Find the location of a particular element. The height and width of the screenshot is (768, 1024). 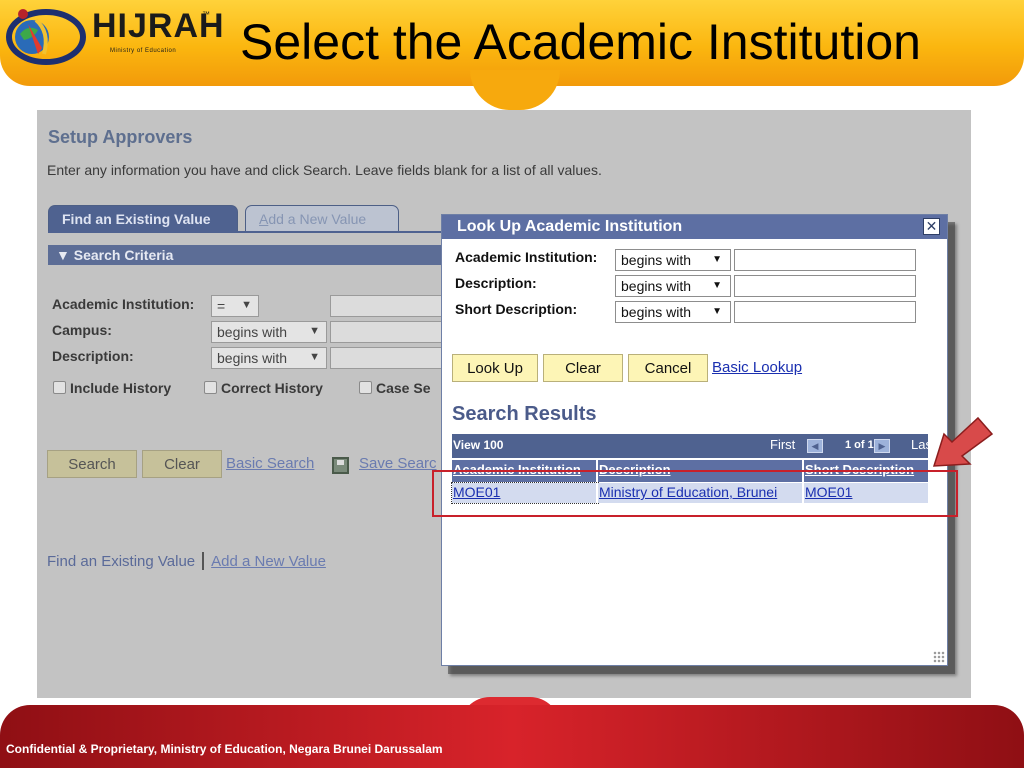

look-up-button: Look Up is located at coordinates (495, 368).